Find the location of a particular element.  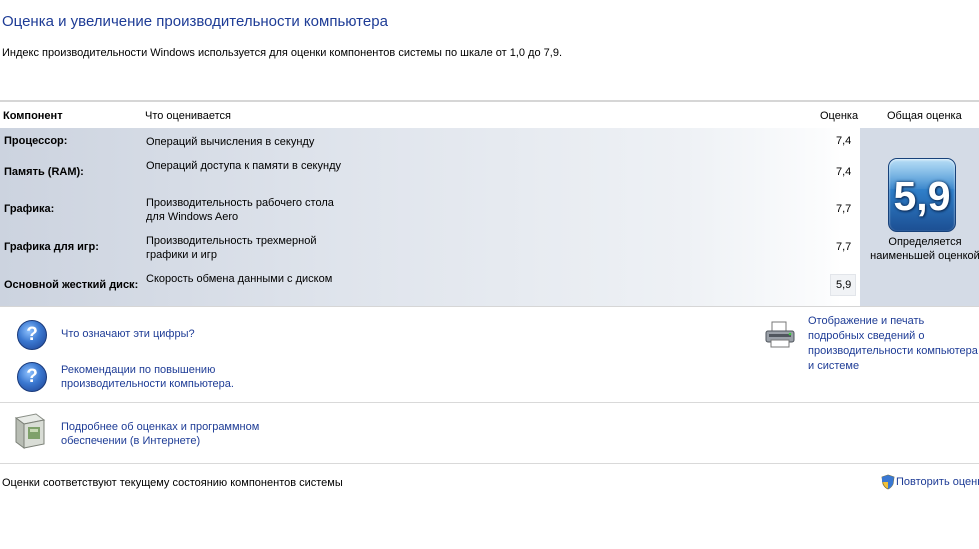

component-score: 5,9 is located at coordinates (844, 285).